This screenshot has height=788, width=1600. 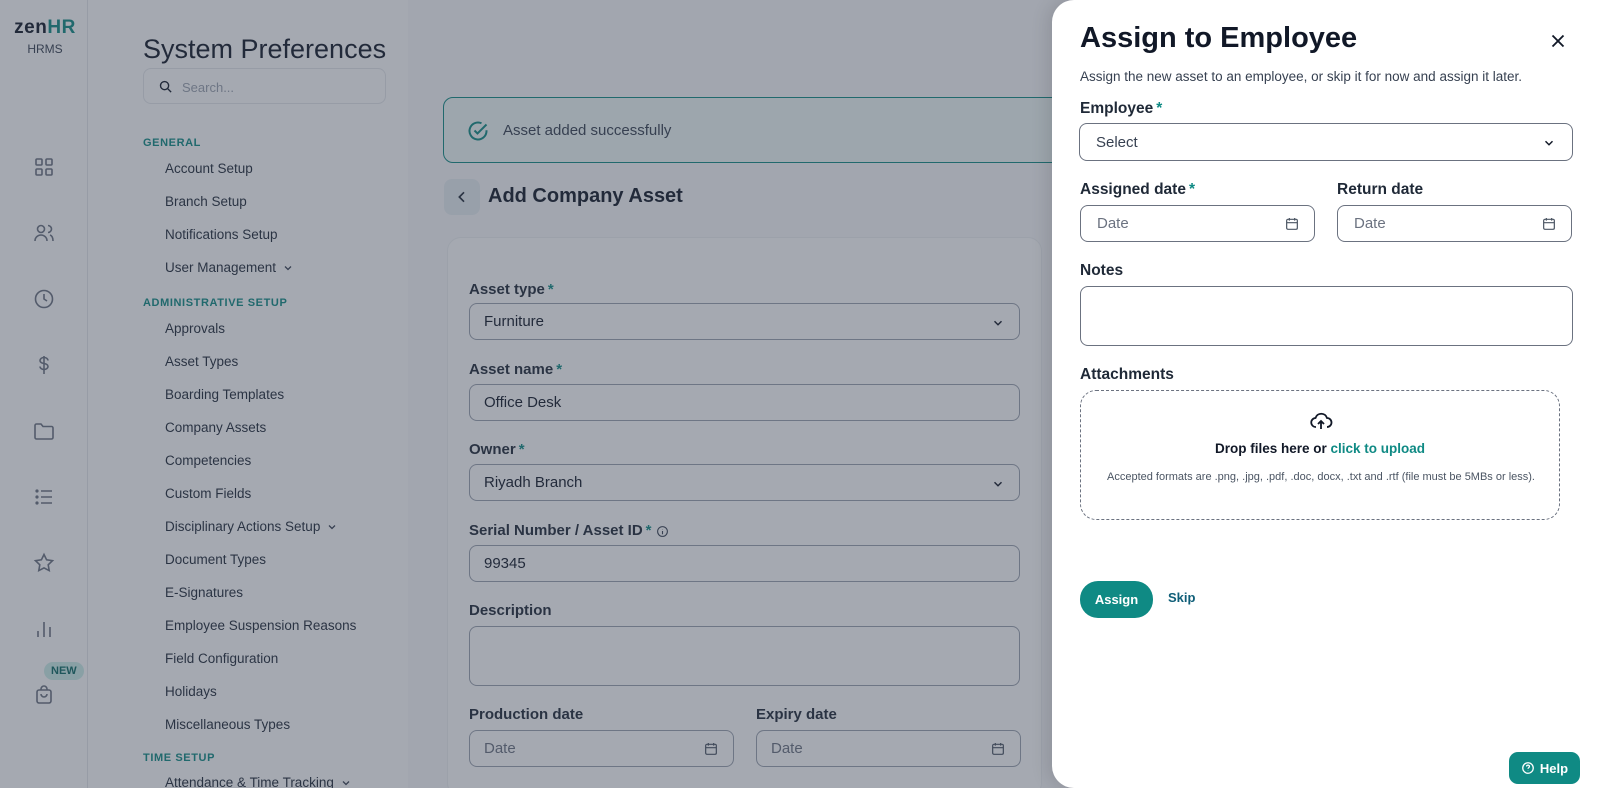 I want to click on label-text: Employee, so click(x=1117, y=108).